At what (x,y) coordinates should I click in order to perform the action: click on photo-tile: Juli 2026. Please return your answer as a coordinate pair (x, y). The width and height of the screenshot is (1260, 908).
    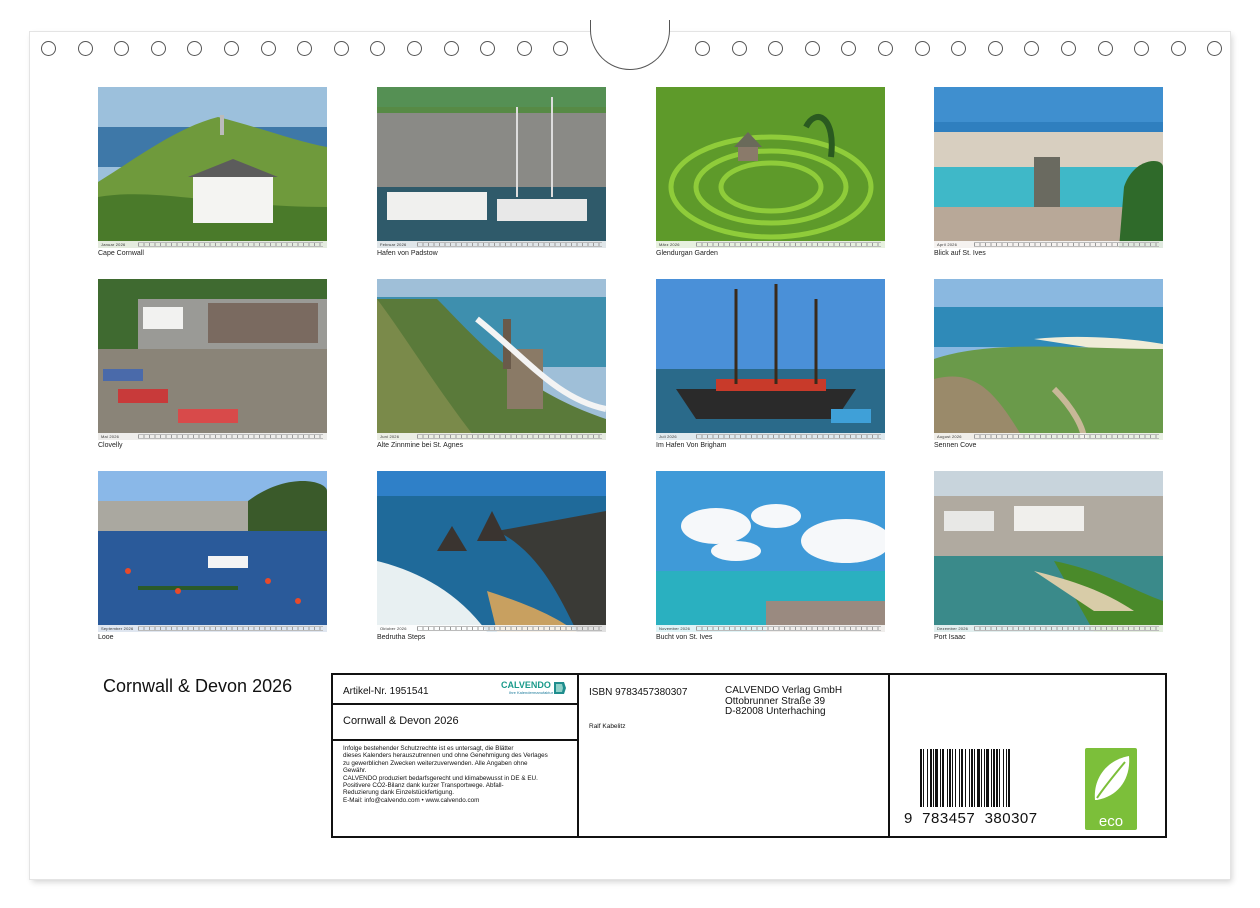
    Looking at the image, I should click on (770, 359).